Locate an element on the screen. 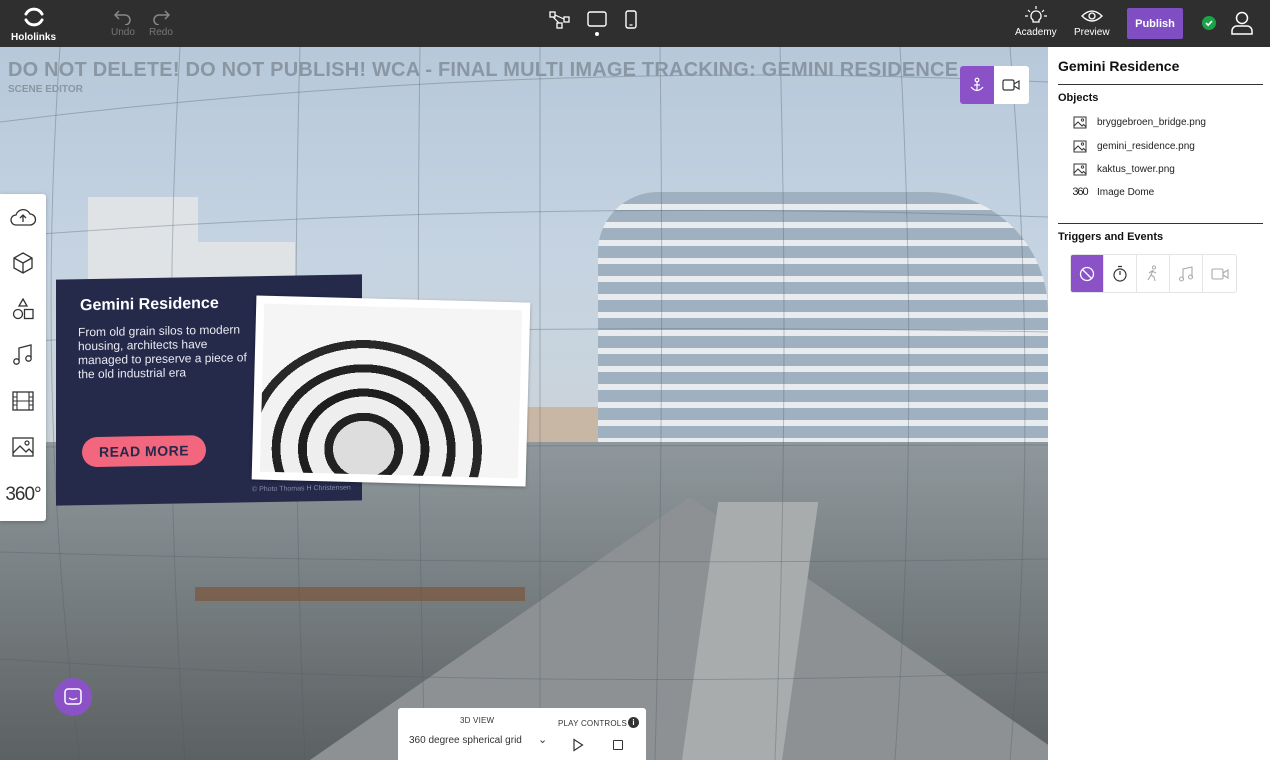  timer-icon is located at coordinates (1120, 273).